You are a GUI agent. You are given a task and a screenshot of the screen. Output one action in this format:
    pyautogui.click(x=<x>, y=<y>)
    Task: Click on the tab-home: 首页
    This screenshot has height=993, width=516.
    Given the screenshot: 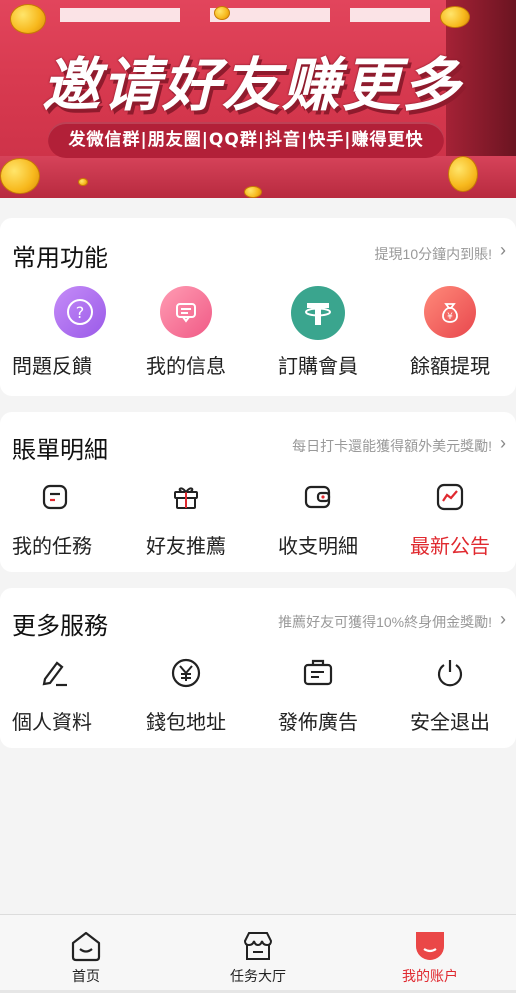 What is the action you would take?
    pyautogui.click(x=86, y=954)
    